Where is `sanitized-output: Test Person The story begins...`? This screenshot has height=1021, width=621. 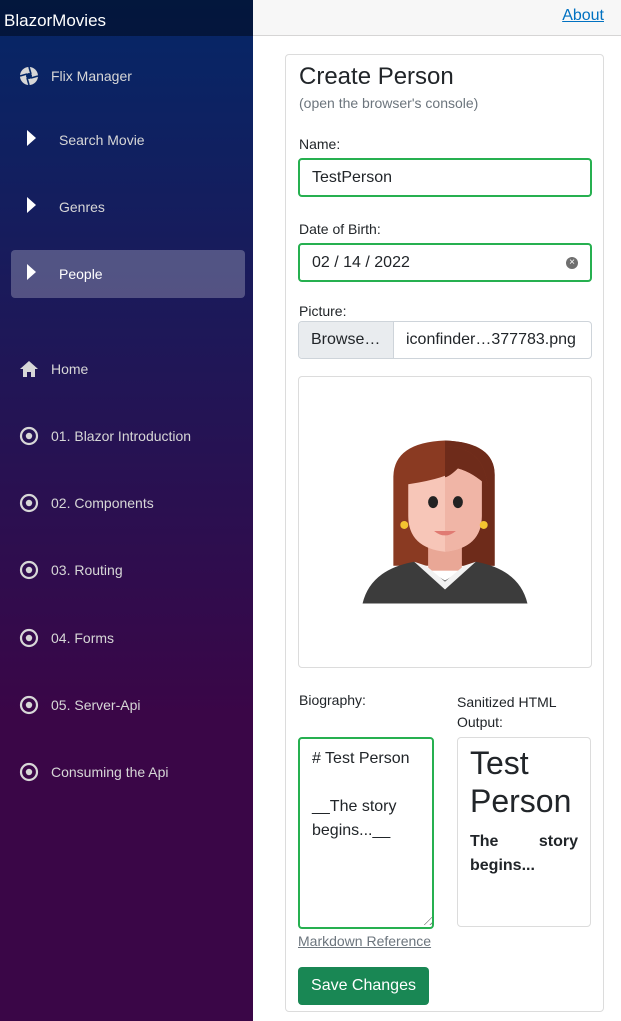 sanitized-output: Test Person The story begins... is located at coordinates (524, 832).